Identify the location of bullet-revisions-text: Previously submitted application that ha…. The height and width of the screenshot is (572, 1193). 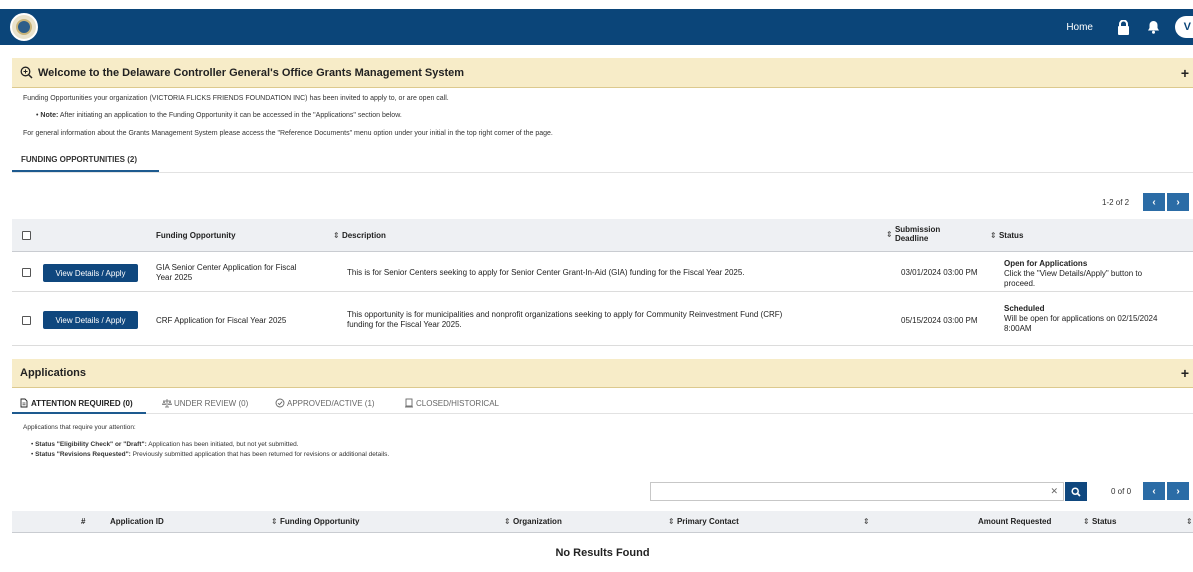
(260, 454).